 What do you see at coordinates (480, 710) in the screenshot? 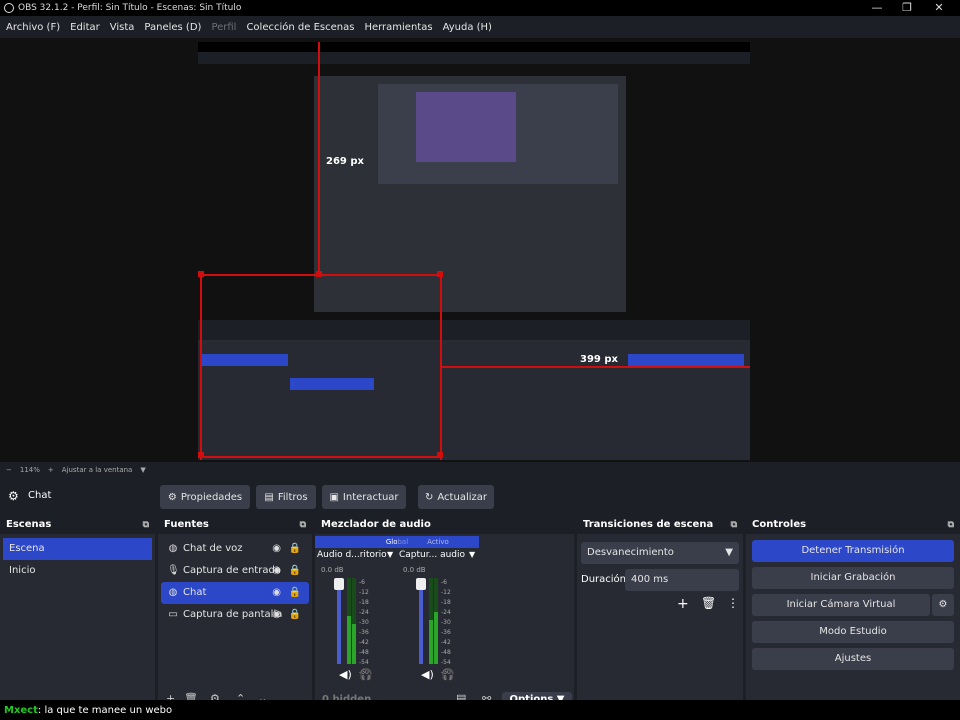
I see `chat-overlay: Mxect : la que te manee un webo` at bounding box center [480, 710].